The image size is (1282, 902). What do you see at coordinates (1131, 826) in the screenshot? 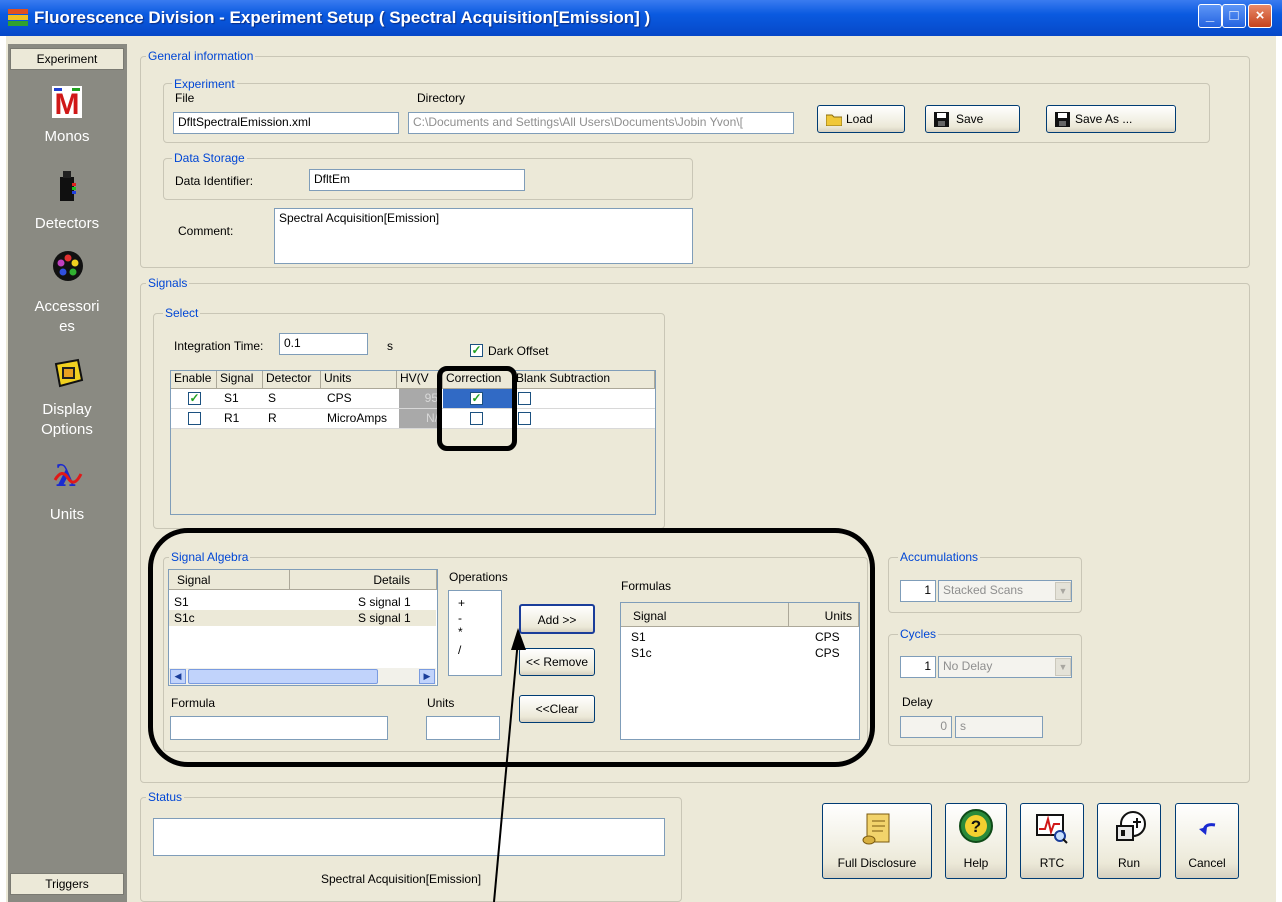
I see `run-instrument-icon` at bounding box center [1131, 826].